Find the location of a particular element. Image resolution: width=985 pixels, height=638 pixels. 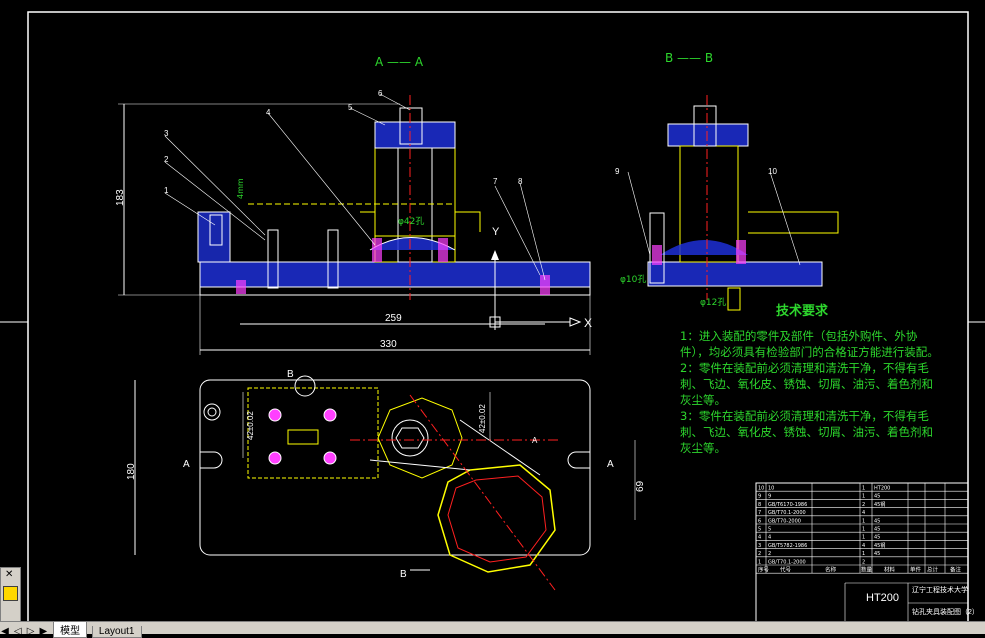

table-header-cell: 数量 is located at coordinates (867, 570).